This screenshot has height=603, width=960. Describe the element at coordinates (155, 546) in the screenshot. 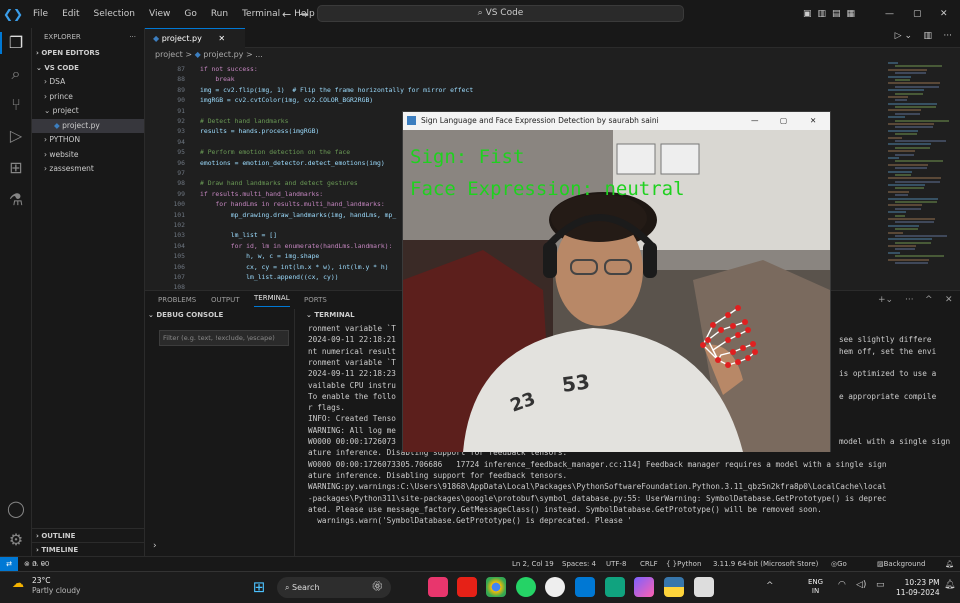

I see `chevron-right-icon: ›` at that location.